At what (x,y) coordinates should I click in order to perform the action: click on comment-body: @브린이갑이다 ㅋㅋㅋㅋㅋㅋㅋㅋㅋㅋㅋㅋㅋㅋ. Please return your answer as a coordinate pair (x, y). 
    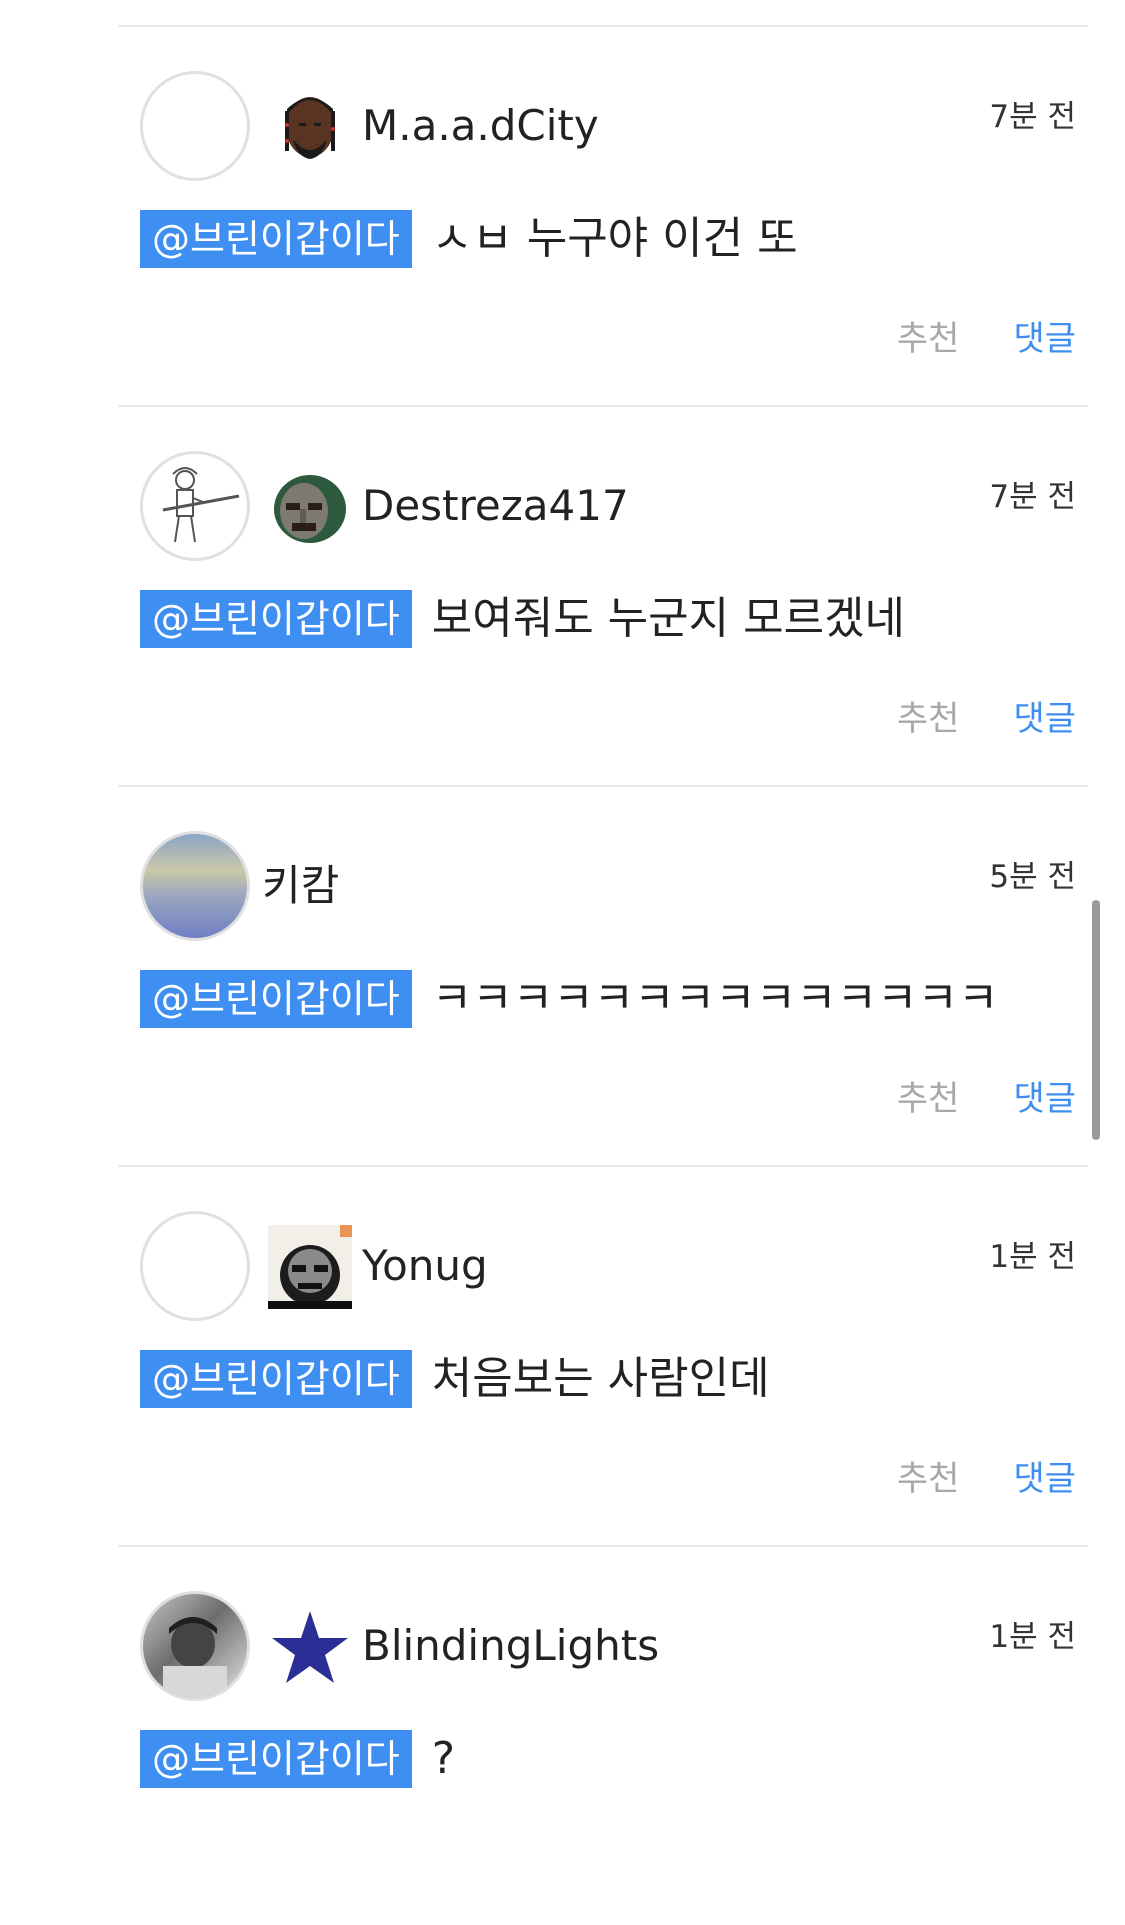
    Looking at the image, I should click on (569, 999).